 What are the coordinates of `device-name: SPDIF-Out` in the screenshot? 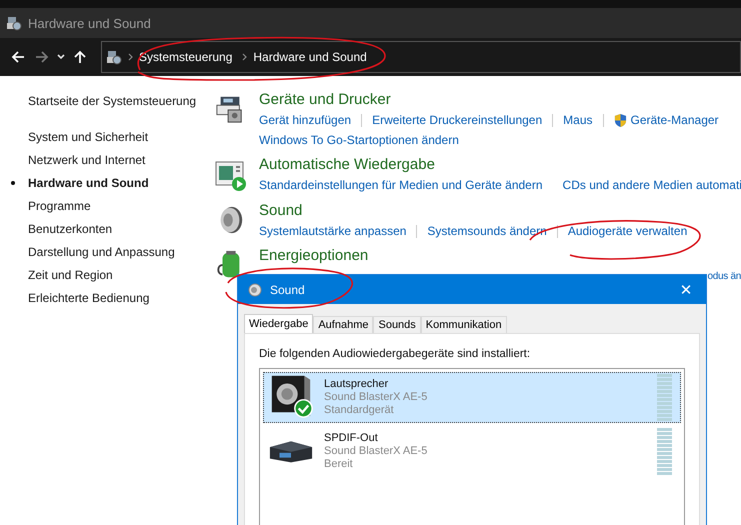 It's located at (351, 438).